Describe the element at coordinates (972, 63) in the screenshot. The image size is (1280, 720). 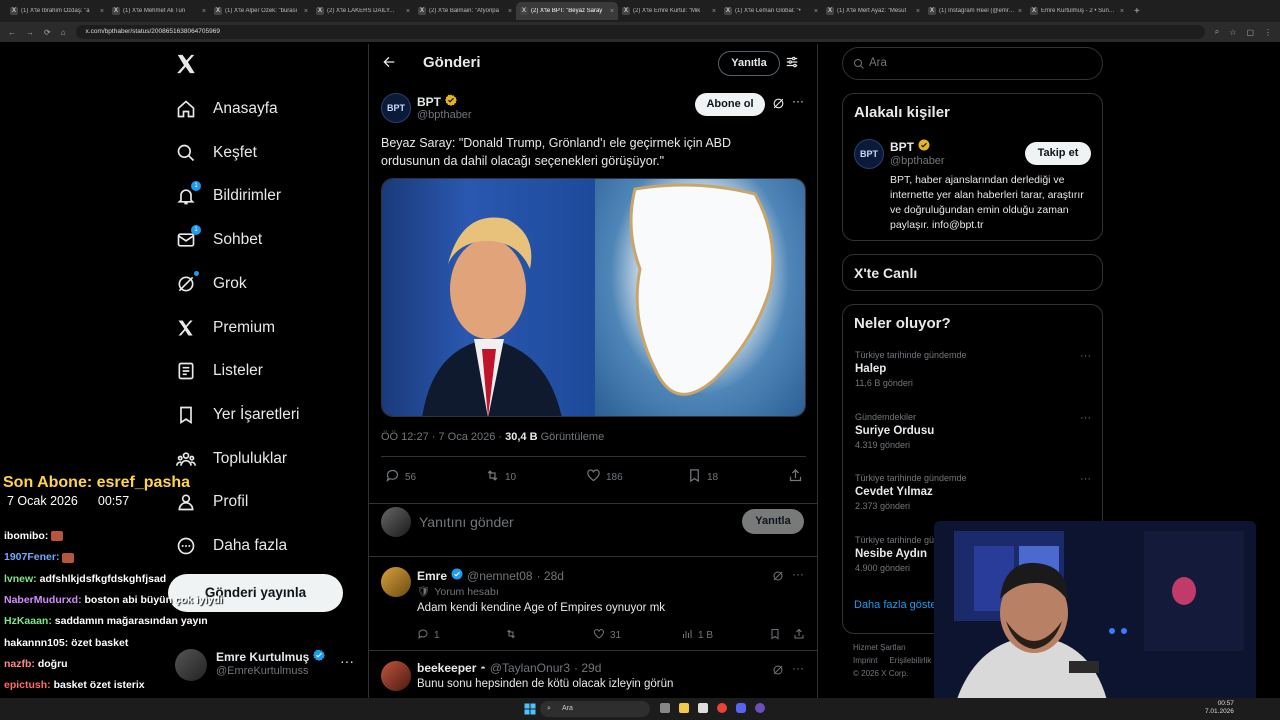
I see `search-box: Ara` at that location.